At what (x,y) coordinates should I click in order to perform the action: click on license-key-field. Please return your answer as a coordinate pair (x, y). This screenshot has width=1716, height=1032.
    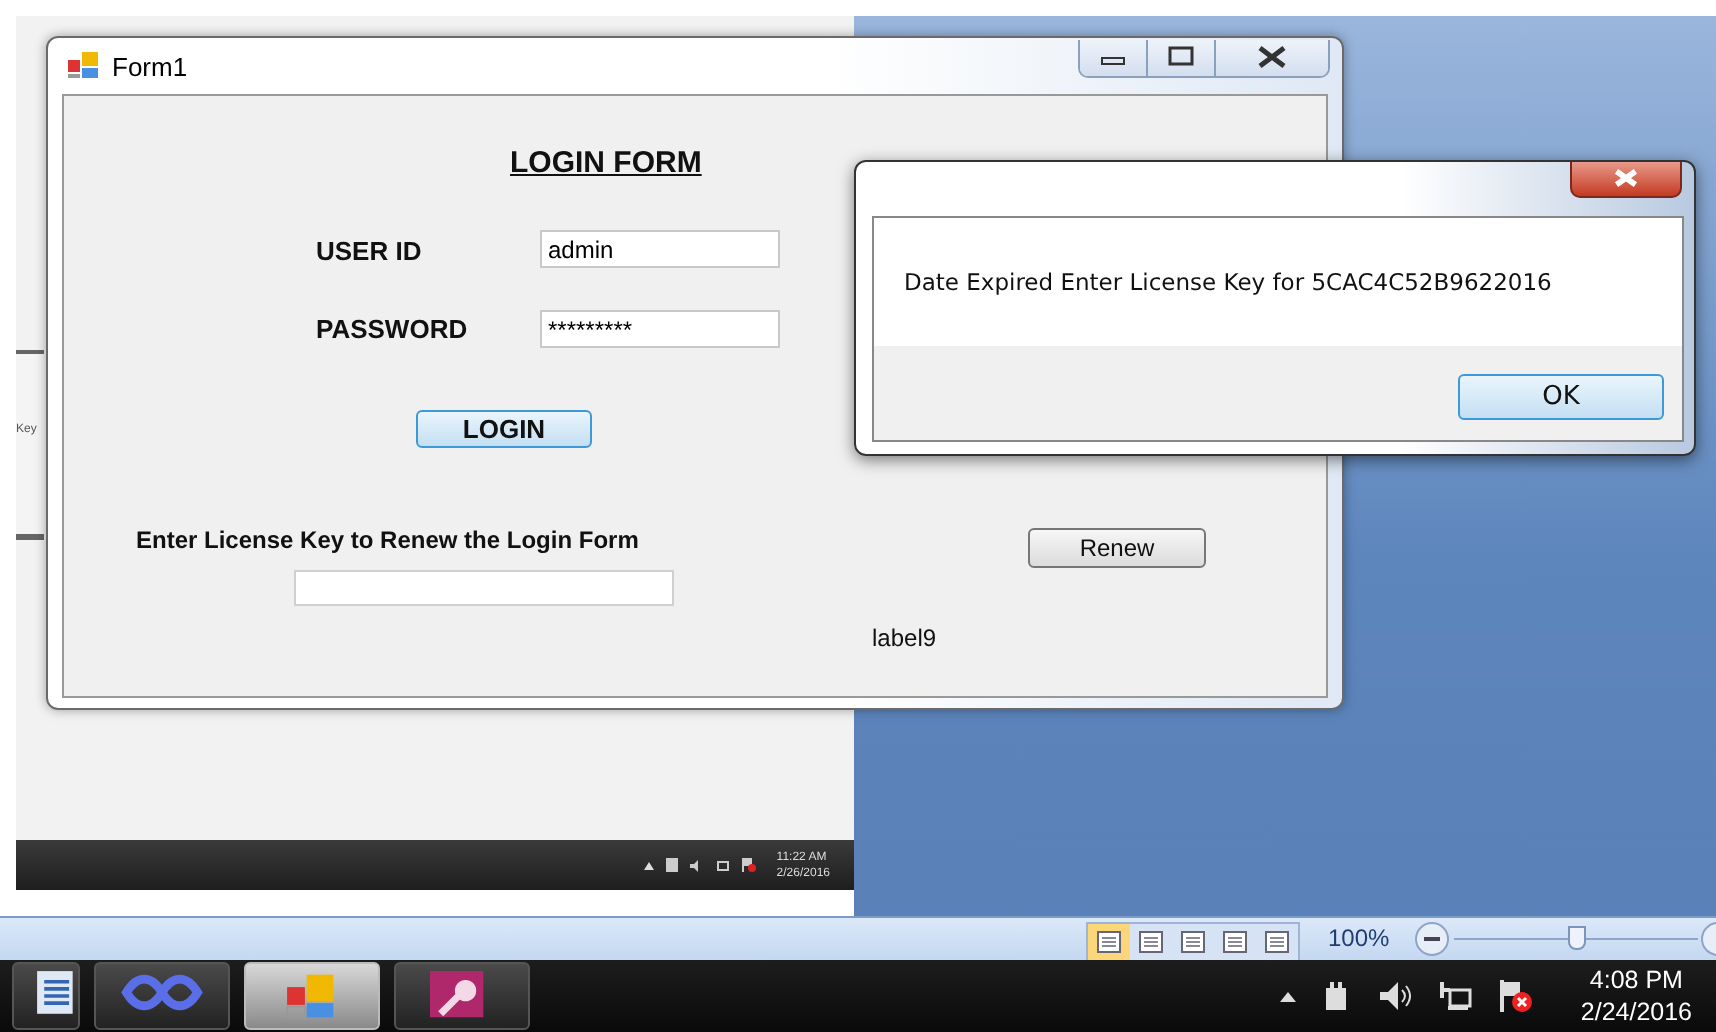
    Looking at the image, I should click on (484, 588).